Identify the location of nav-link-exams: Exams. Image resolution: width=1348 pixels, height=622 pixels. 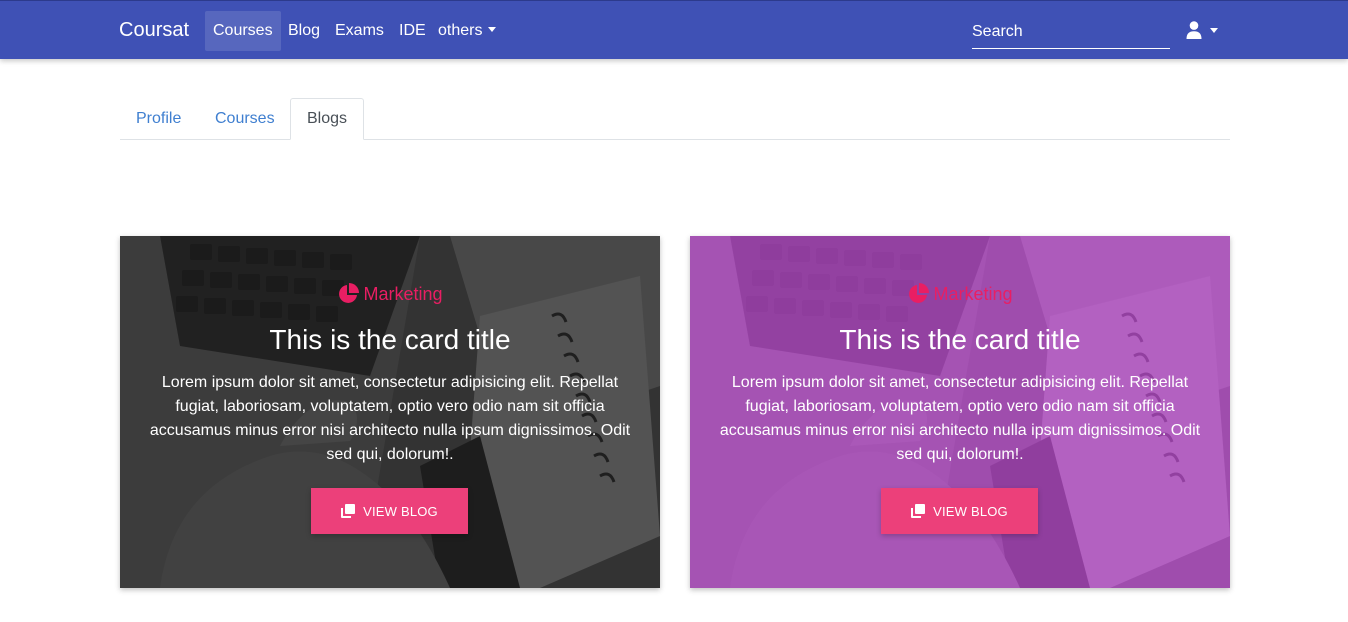
(359, 31).